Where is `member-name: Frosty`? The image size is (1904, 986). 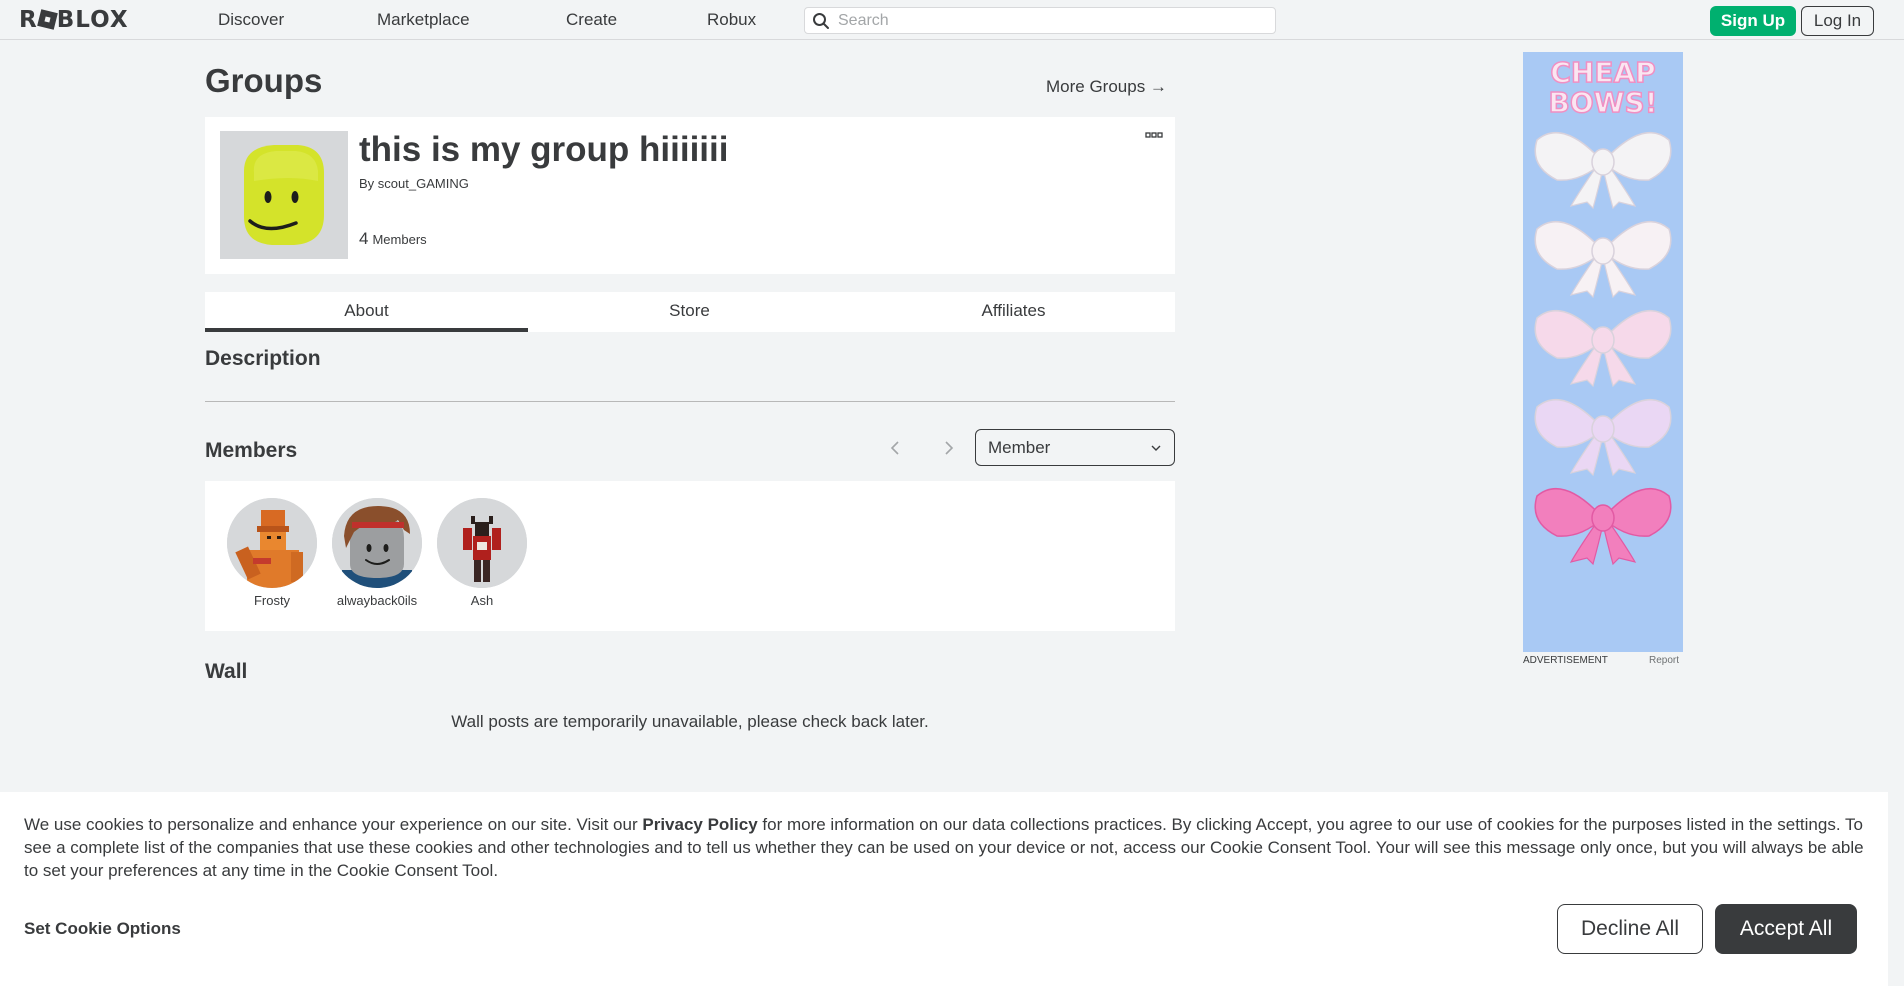 member-name: Frosty is located at coordinates (272, 600).